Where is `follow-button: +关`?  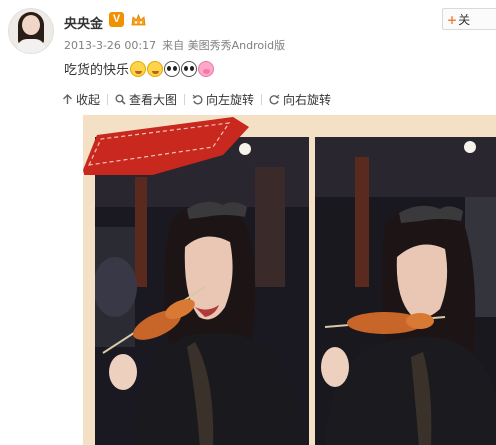
follow-button: +关 is located at coordinates (469, 19).